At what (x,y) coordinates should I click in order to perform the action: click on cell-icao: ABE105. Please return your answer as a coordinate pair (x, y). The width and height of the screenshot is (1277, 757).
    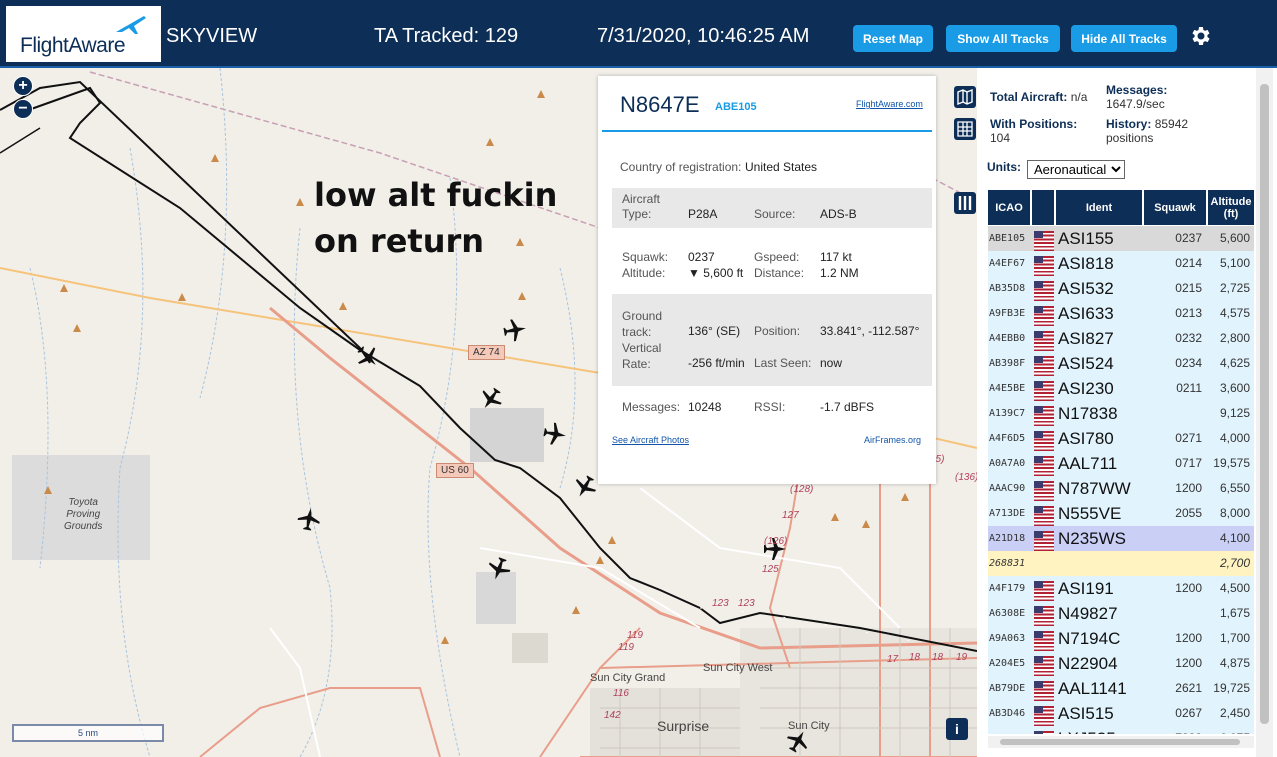
    Looking at the image, I should click on (1007, 238).